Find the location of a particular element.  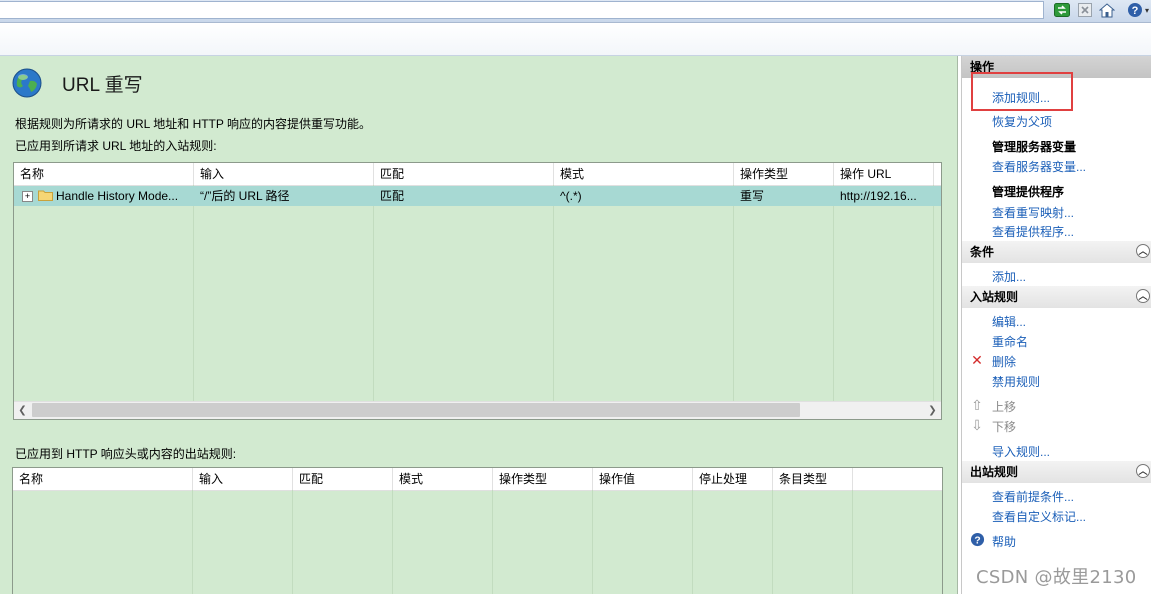

address-toolbar: ? ▾ is located at coordinates (575, 11).